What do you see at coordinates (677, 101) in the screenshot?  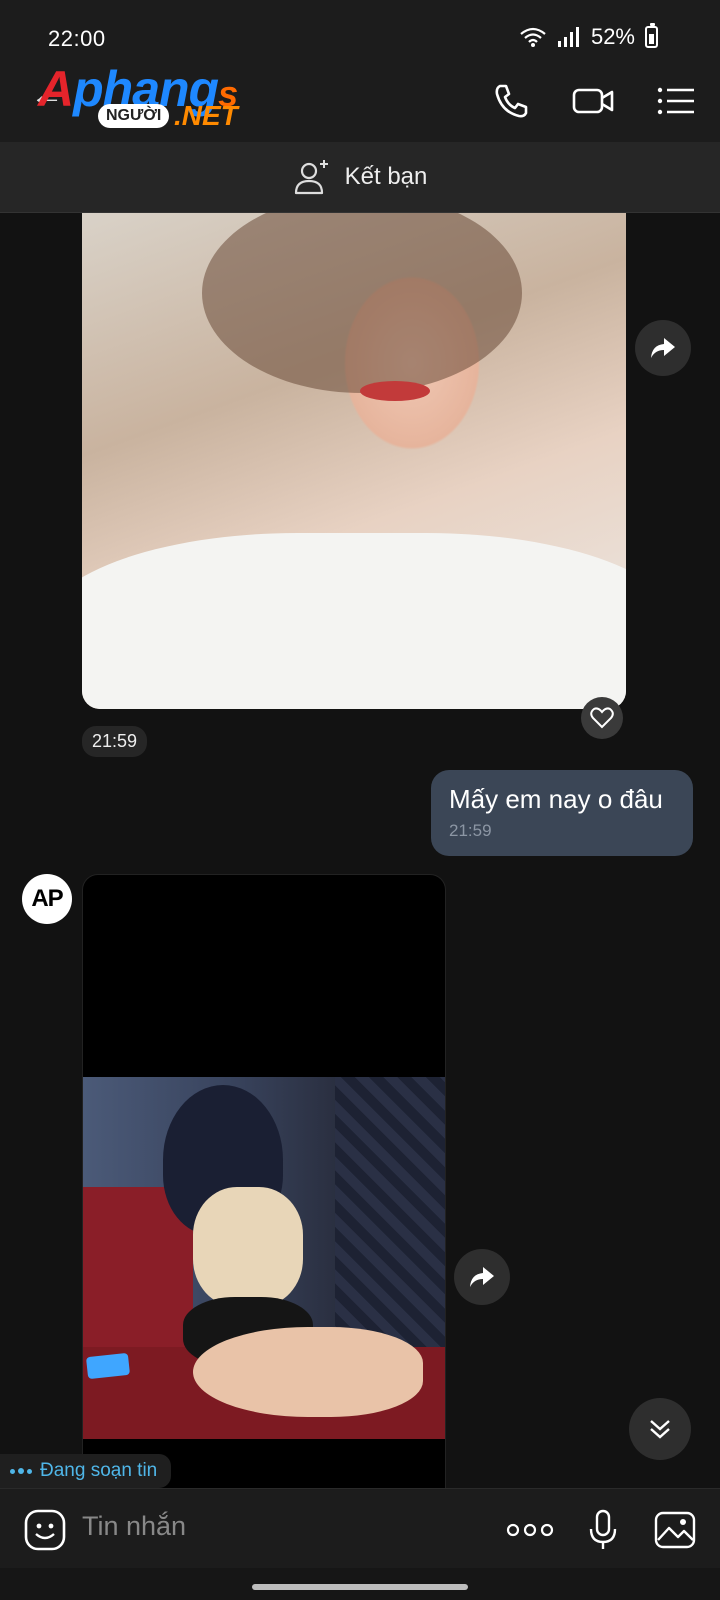 I see `menu-icon` at bounding box center [677, 101].